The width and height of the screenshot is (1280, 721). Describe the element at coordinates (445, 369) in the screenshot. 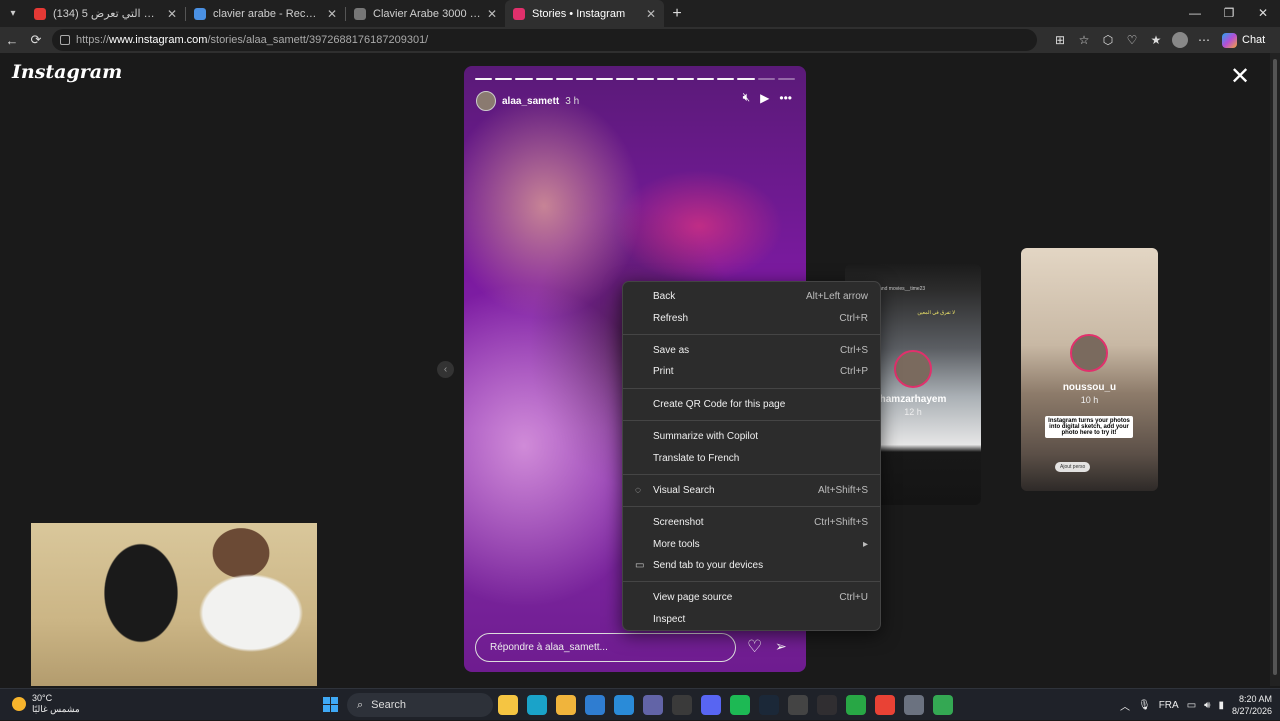

I see `previous-story-arrow: ‹` at that location.